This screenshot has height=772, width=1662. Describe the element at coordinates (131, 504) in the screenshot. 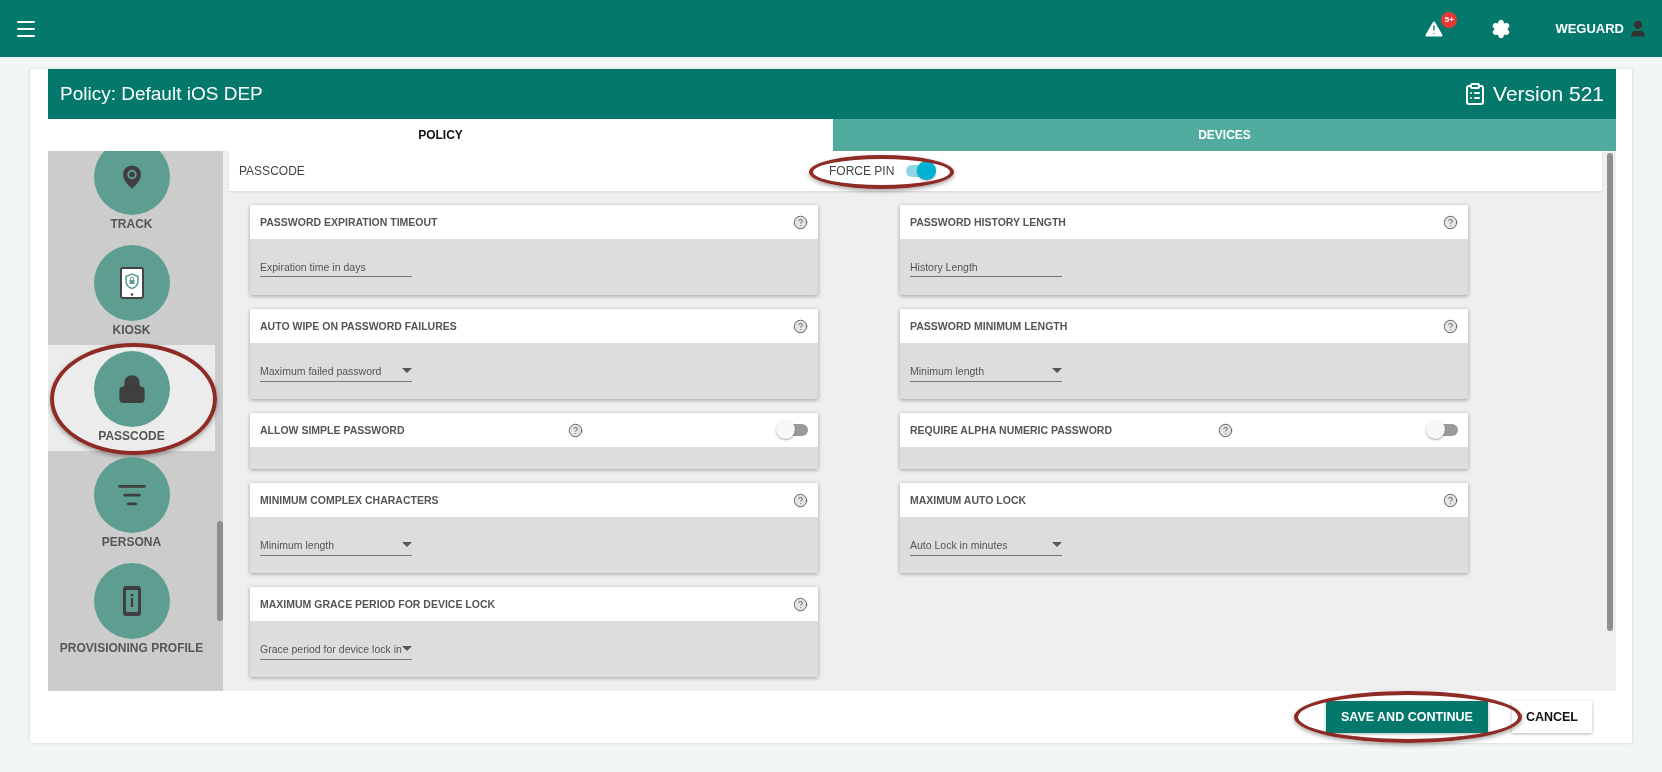

I see `sidebar-item: PERSONA` at that location.